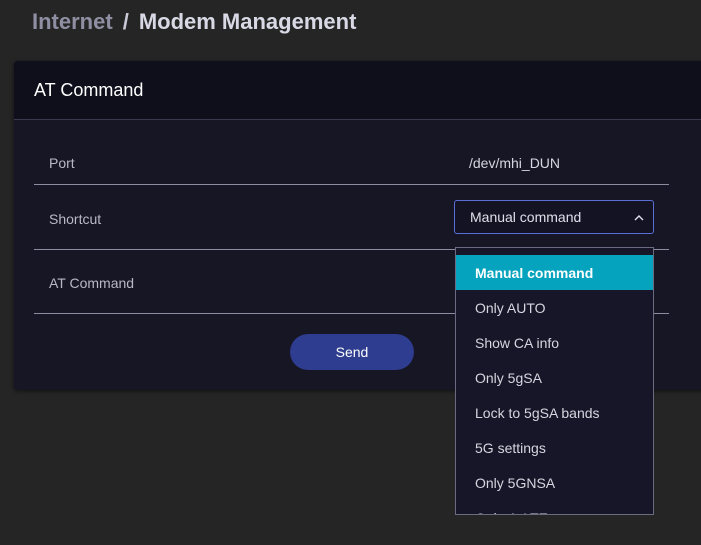 This screenshot has width=701, height=545. What do you see at coordinates (554, 272) in the screenshot?
I see `dropdown-item-manual-command: Manual command` at bounding box center [554, 272].